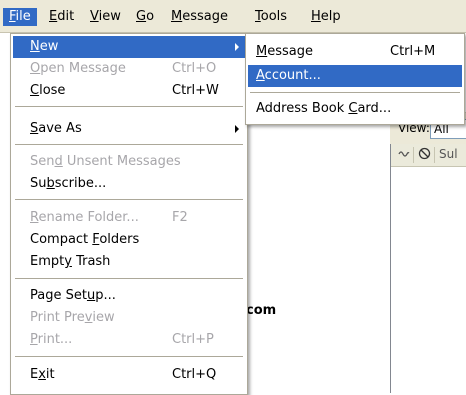 The height and width of the screenshot is (395, 466). Describe the element at coordinates (129, 340) in the screenshot. I see `menu-item-print: Print... Ctrl+P` at that location.